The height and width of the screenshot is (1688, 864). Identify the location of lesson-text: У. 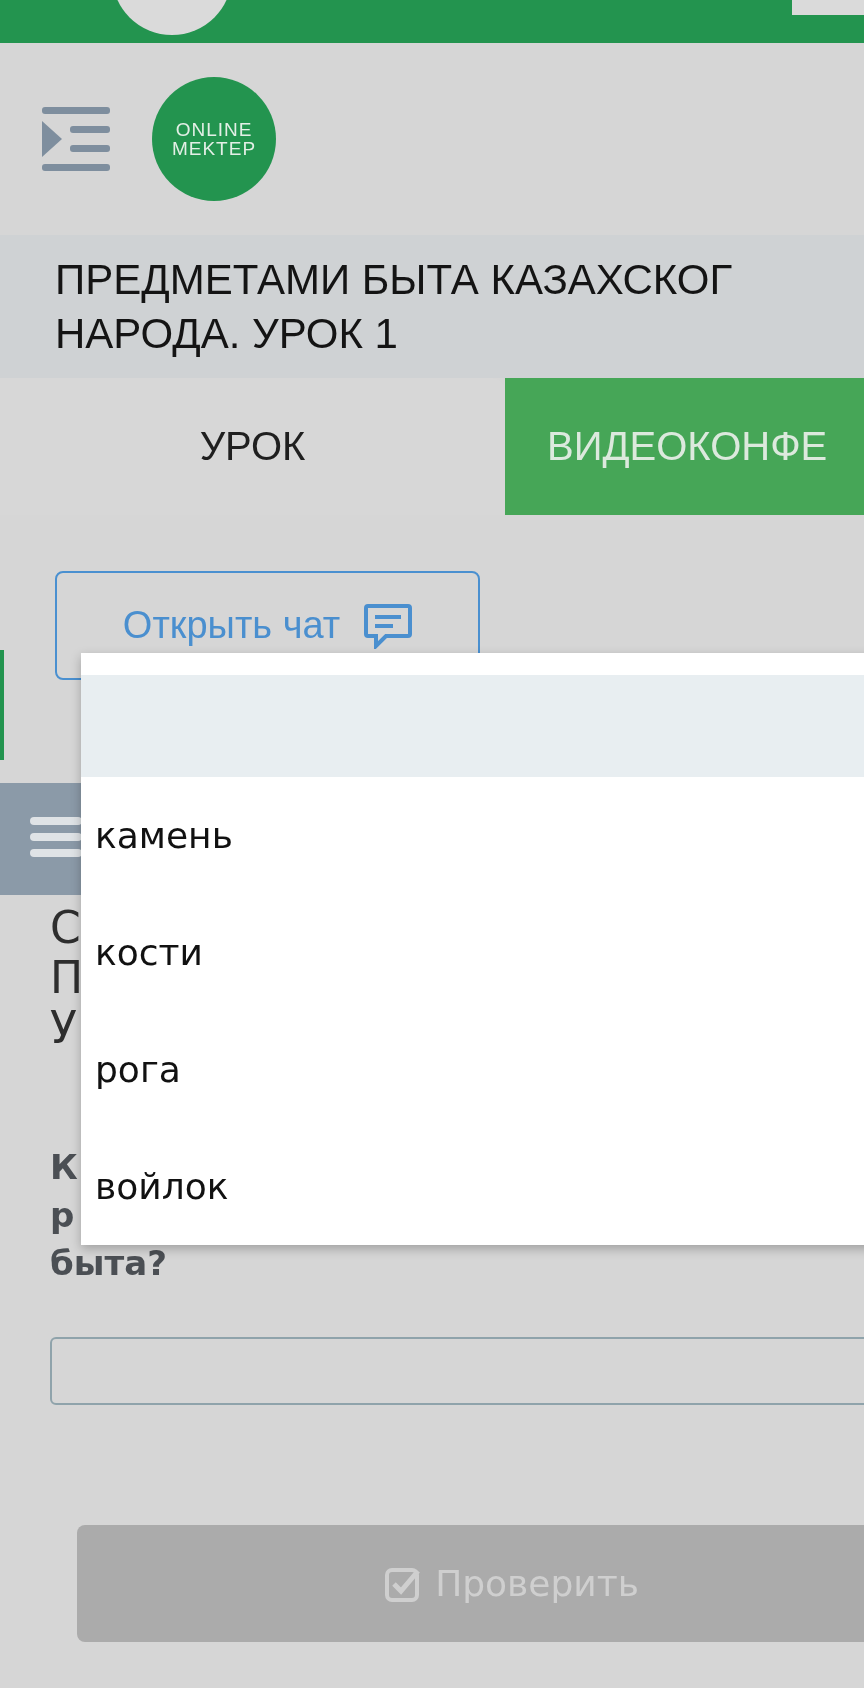
(63, 1028).